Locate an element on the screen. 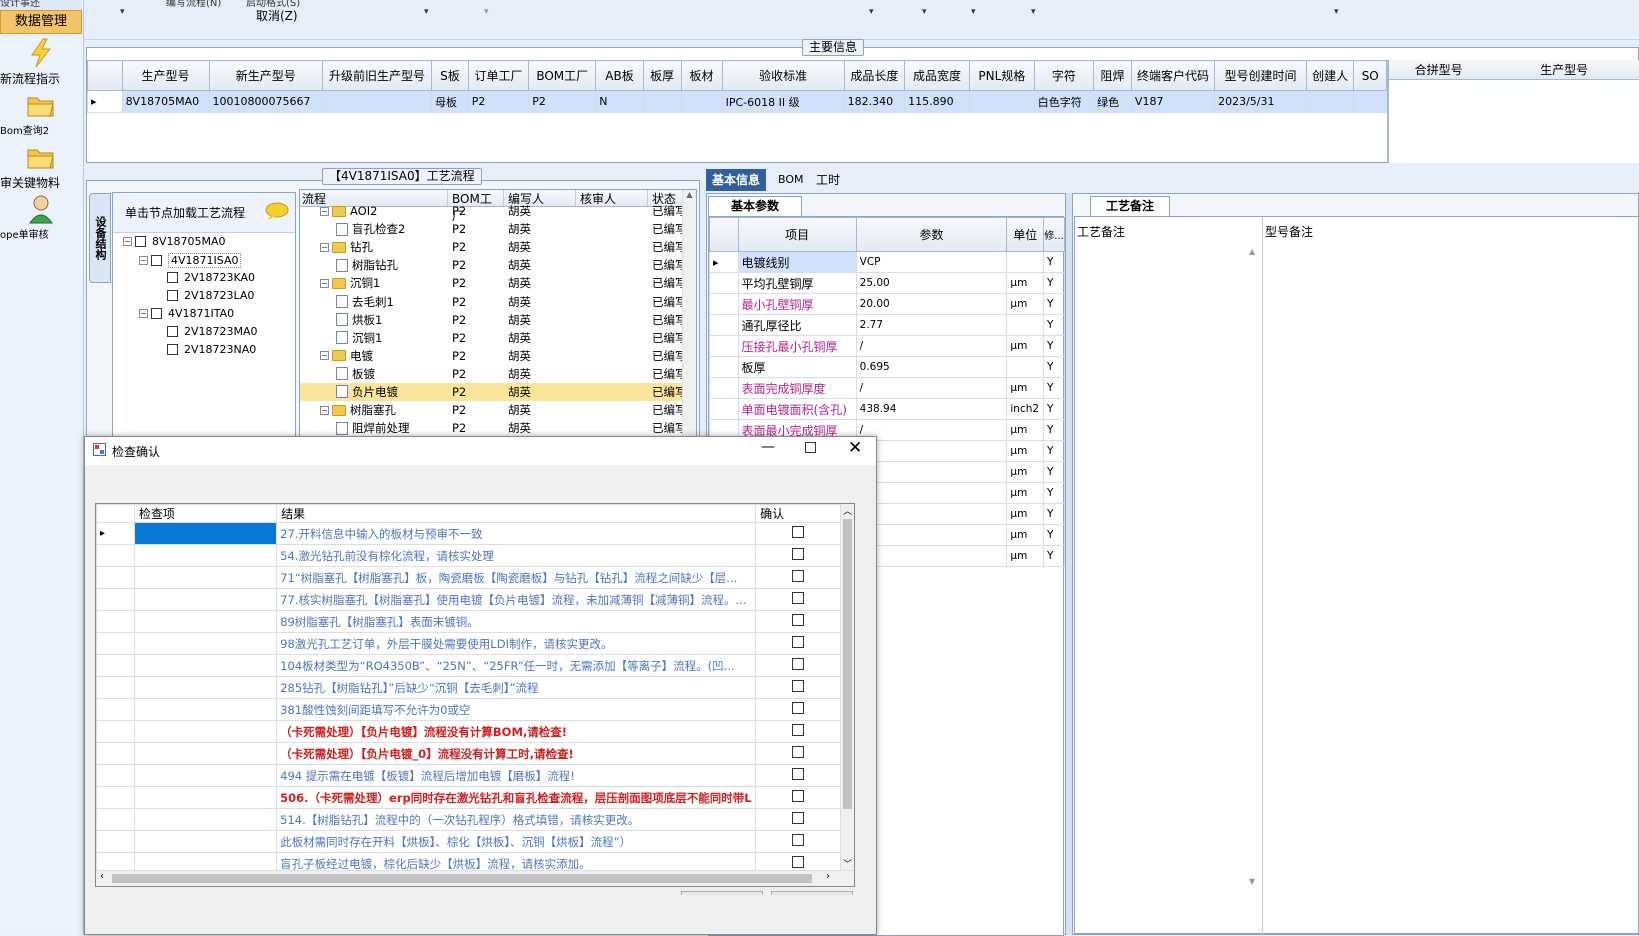  tab-basic-params: 基本参数 is located at coordinates (755, 206).